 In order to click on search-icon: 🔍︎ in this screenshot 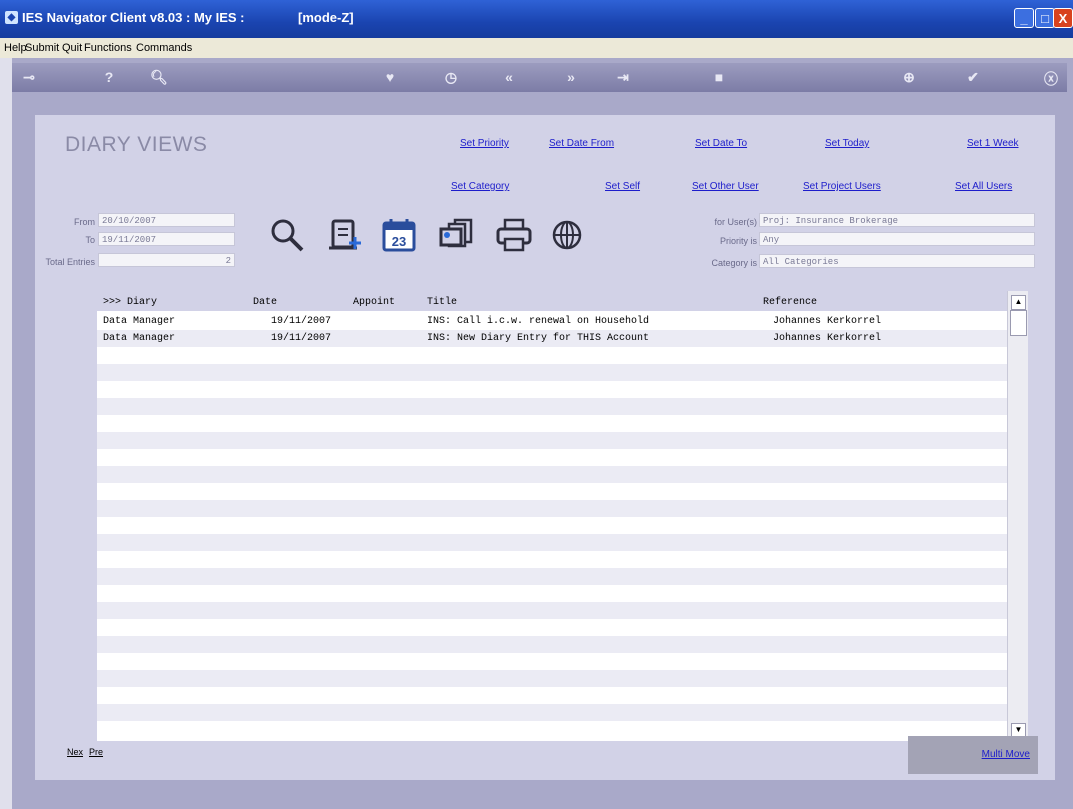, I will do `click(159, 77)`.